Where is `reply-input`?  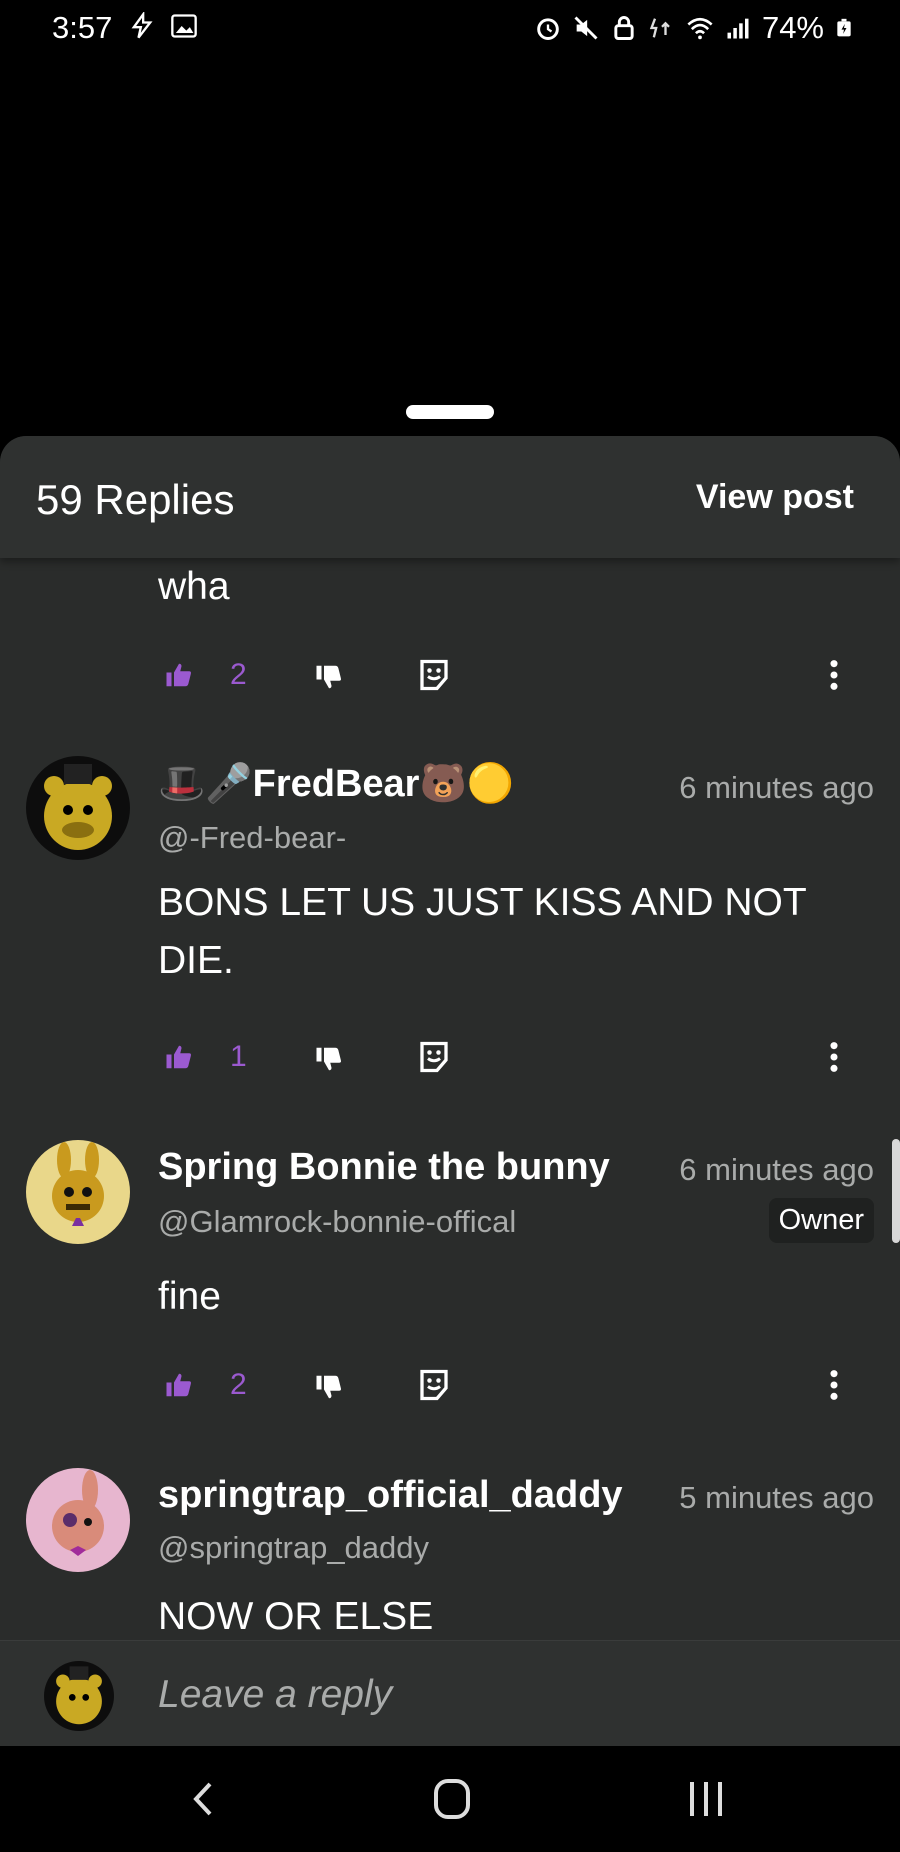
reply-input is located at coordinates (508, 1695).